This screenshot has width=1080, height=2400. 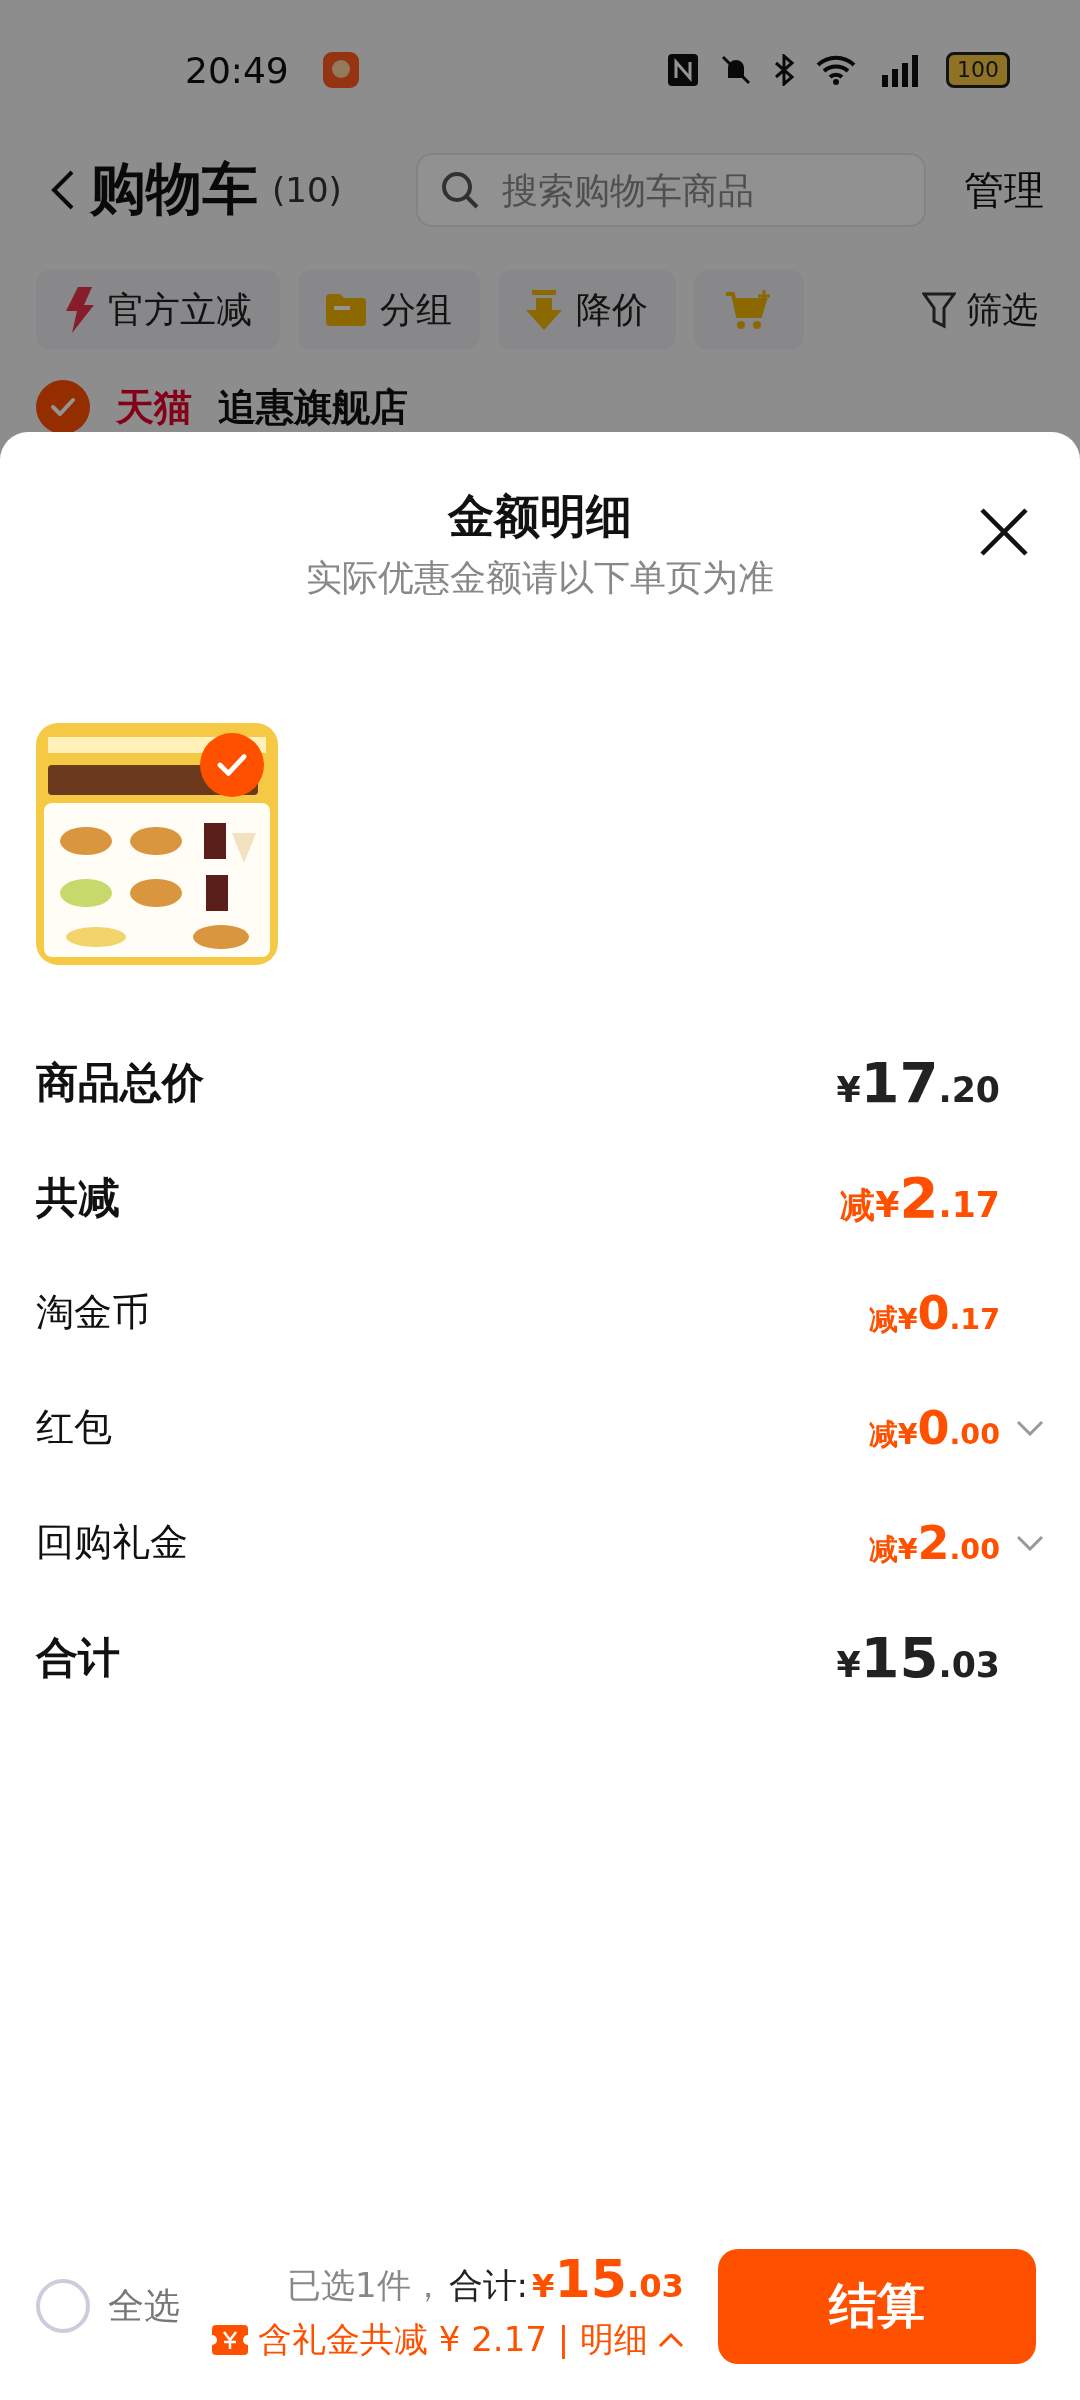 What do you see at coordinates (978, 70) in the screenshot?
I see `battery-level: 100` at bounding box center [978, 70].